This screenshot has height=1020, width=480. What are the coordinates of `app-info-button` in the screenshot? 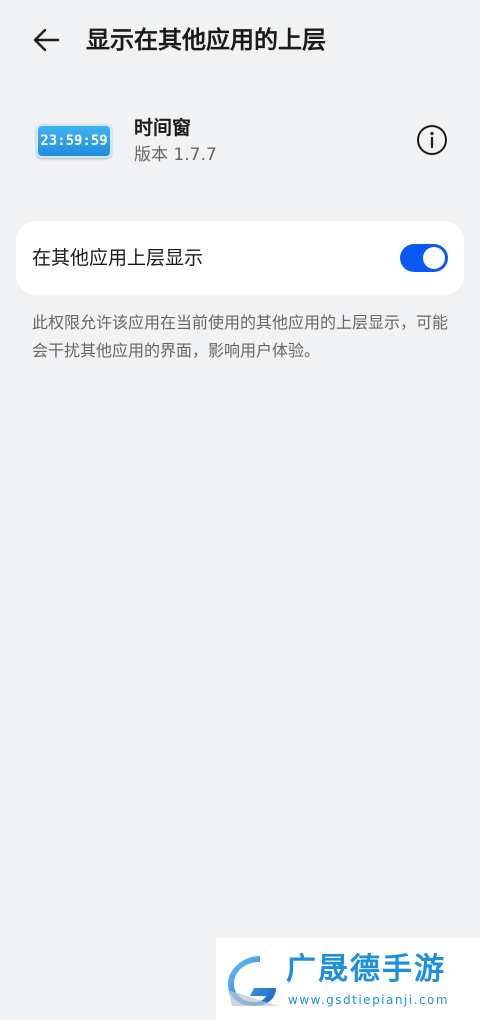 It's located at (432, 140).